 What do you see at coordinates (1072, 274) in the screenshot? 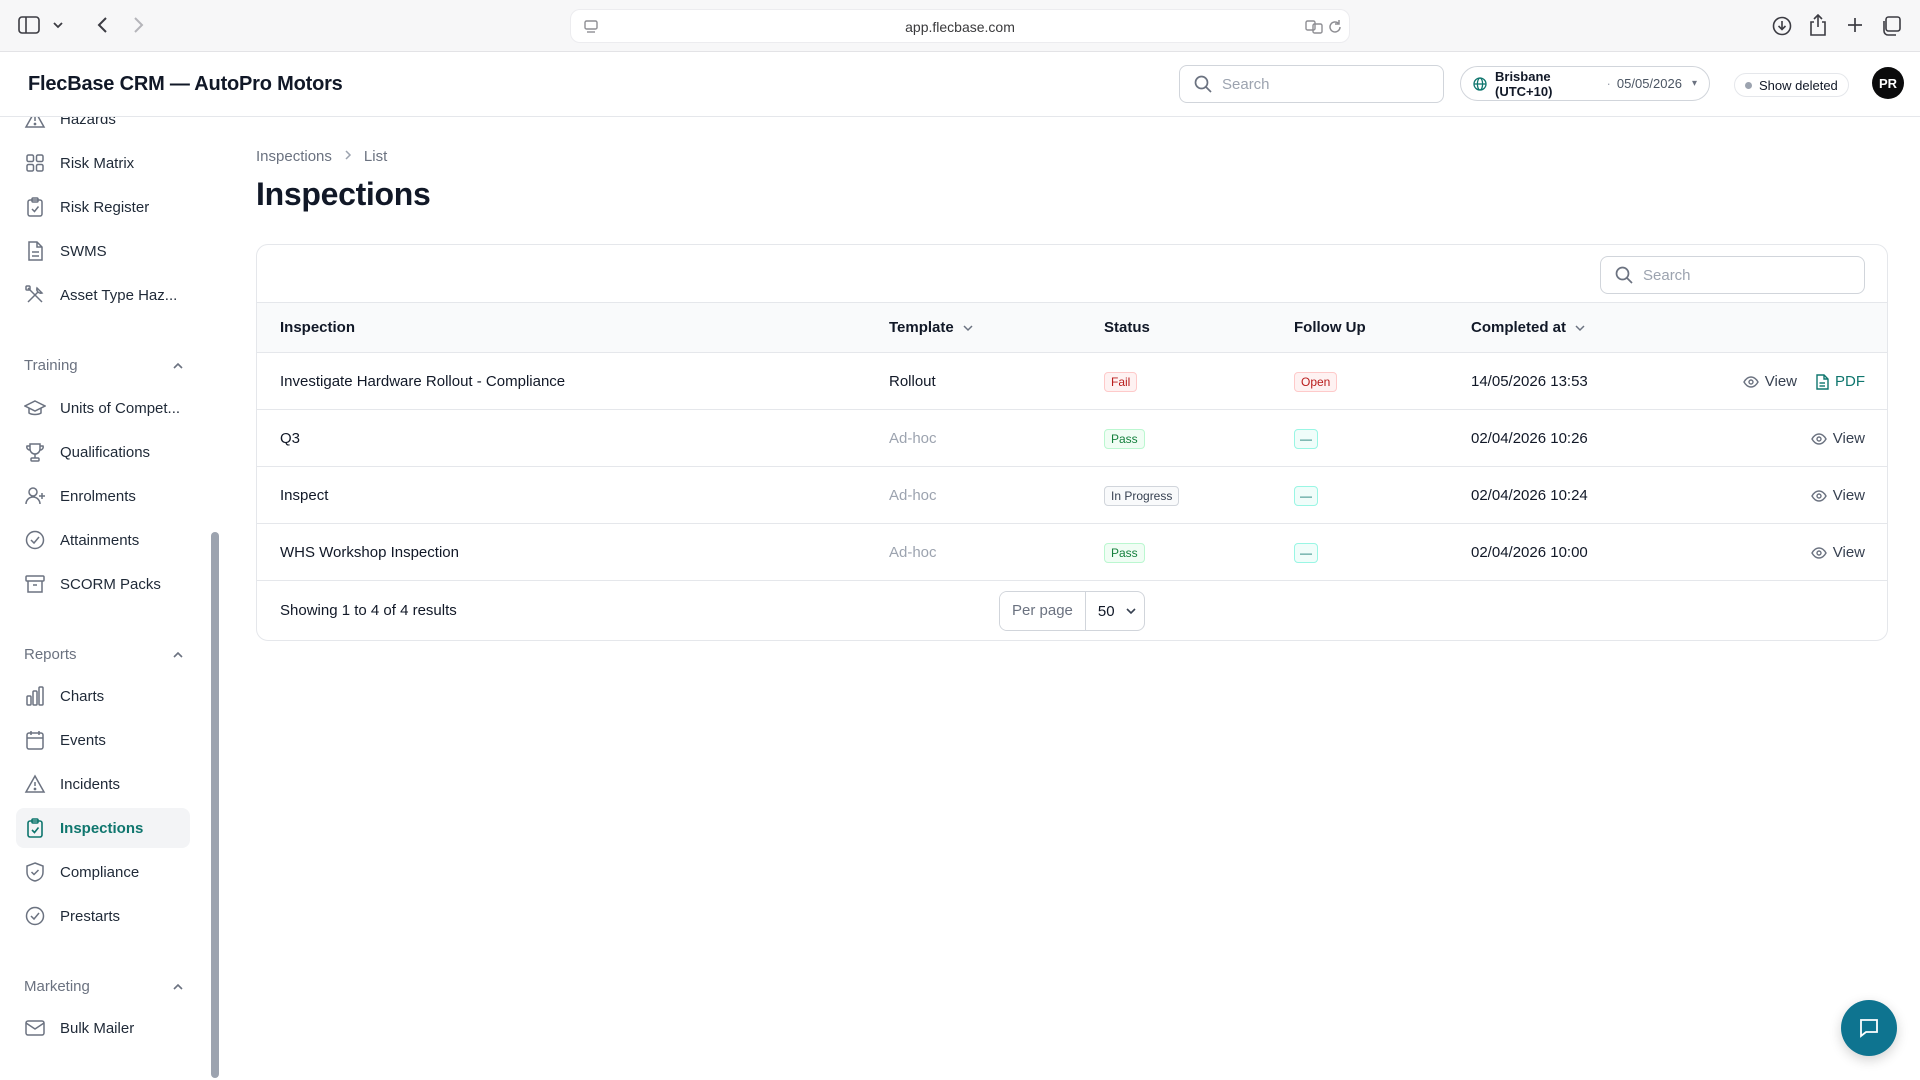
I see `table-toolbar` at bounding box center [1072, 274].